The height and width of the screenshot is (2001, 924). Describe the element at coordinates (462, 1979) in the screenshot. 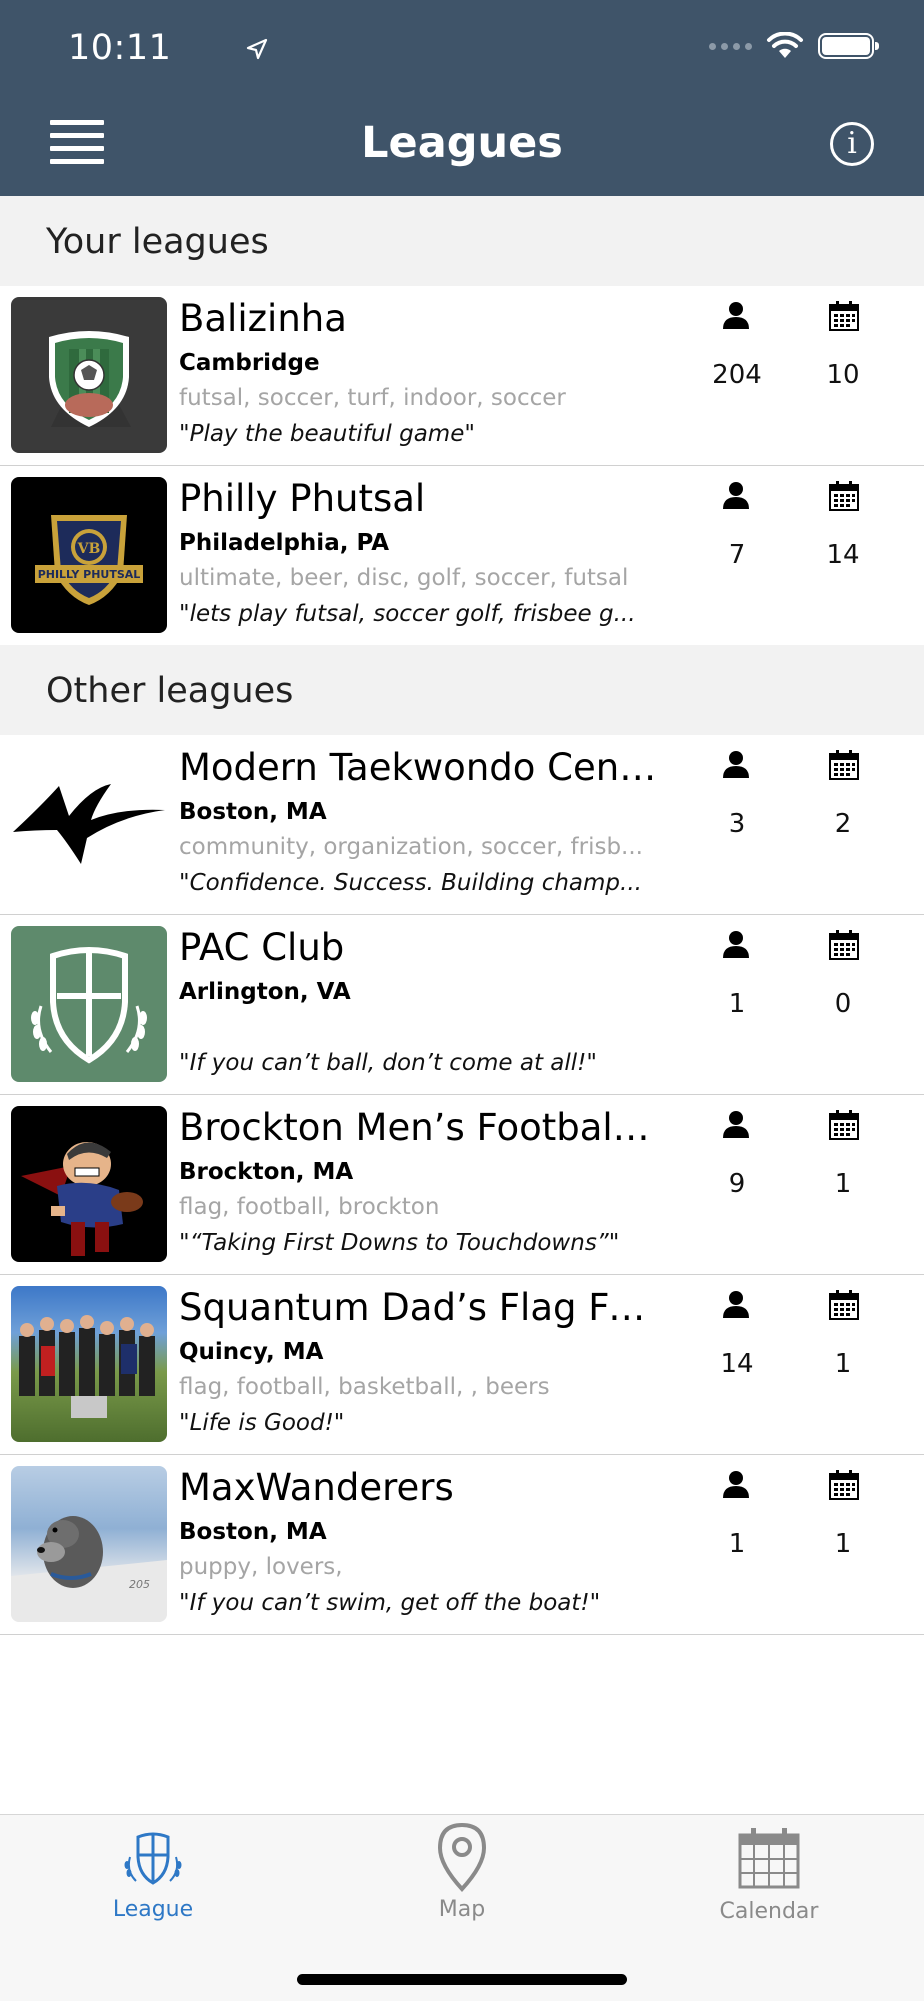

I see `home-indicator` at that location.